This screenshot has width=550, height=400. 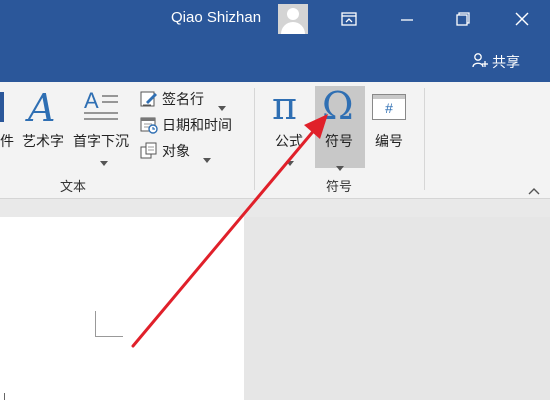 I want to click on signature-pen-icon, so click(x=149, y=101).